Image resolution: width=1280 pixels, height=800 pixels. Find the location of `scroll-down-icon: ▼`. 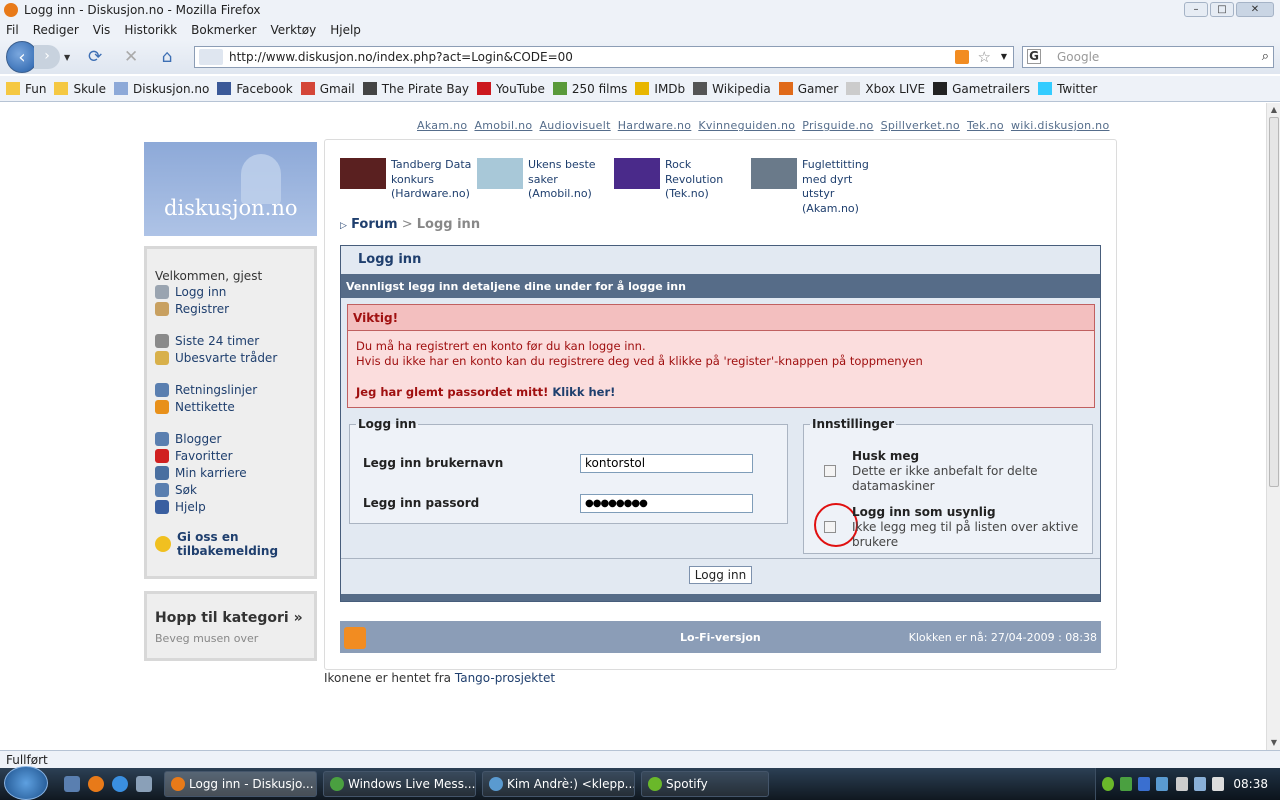

scroll-down-icon: ▼ is located at coordinates (1273, 743).